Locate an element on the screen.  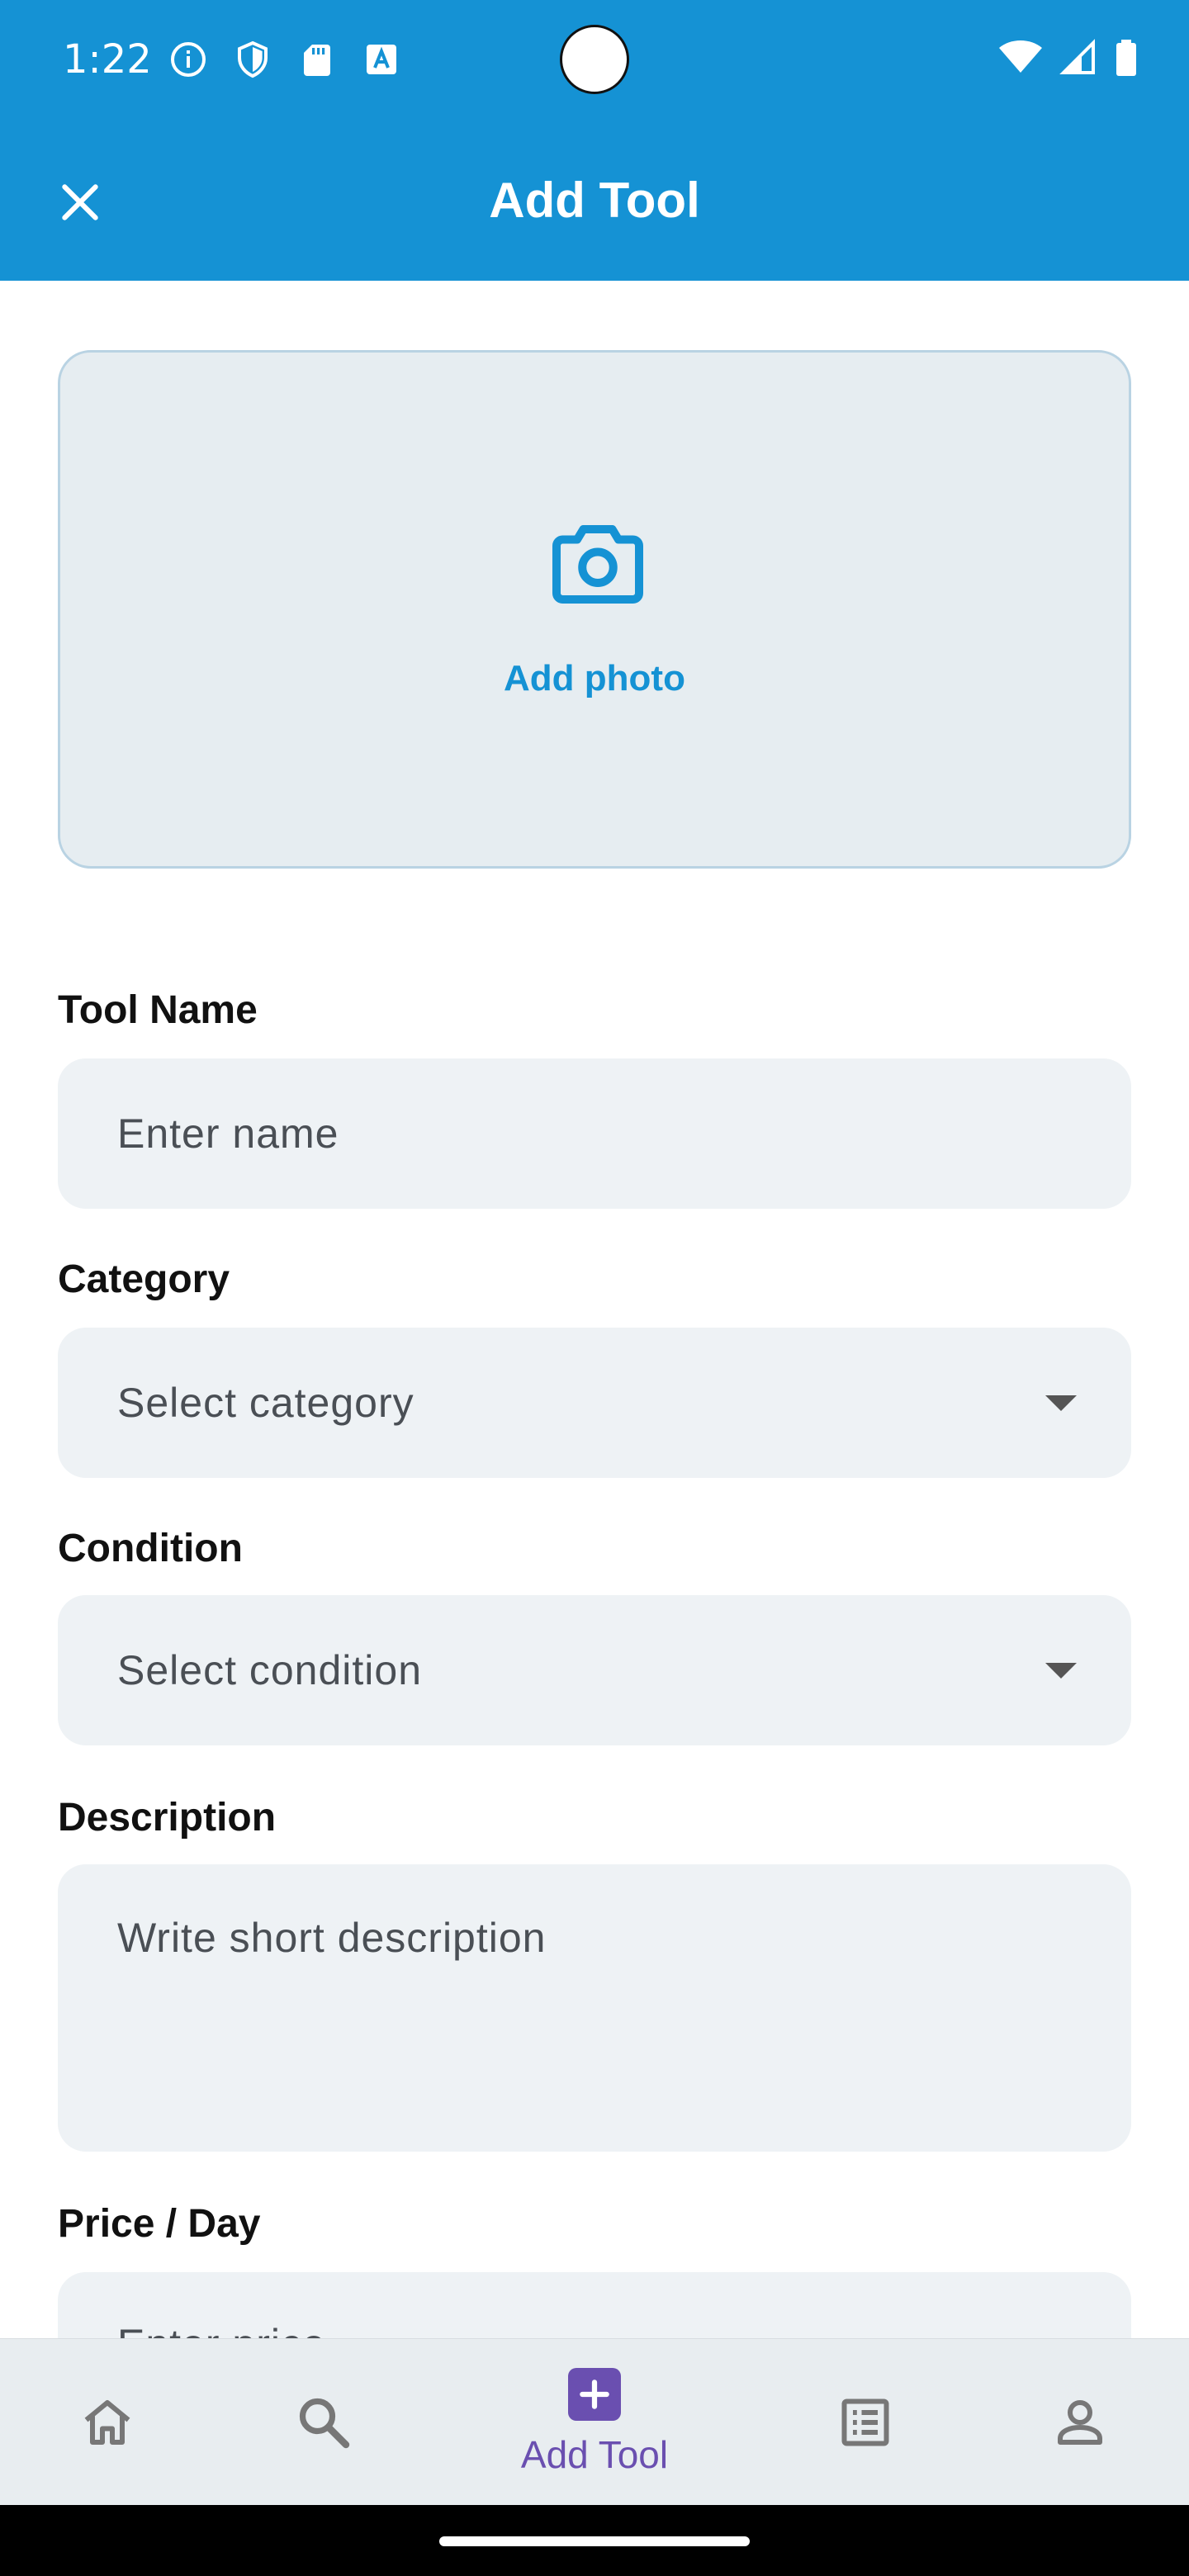
camera-cutout is located at coordinates (594, 59).